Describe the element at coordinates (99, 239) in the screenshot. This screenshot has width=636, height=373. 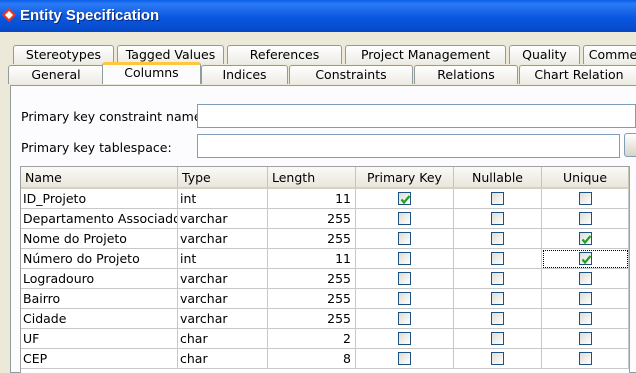
I see `cell-name: Nome do Projeto` at that location.